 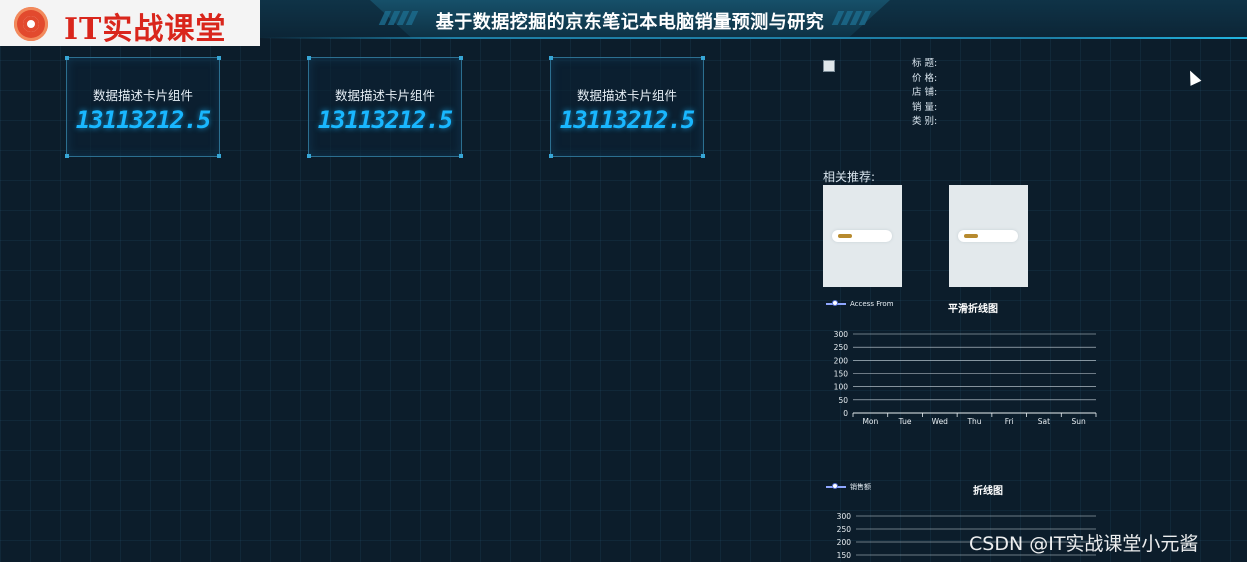 What do you see at coordinates (841, 387) in the screenshot?
I see `y-tick-label: 100` at bounding box center [841, 387].